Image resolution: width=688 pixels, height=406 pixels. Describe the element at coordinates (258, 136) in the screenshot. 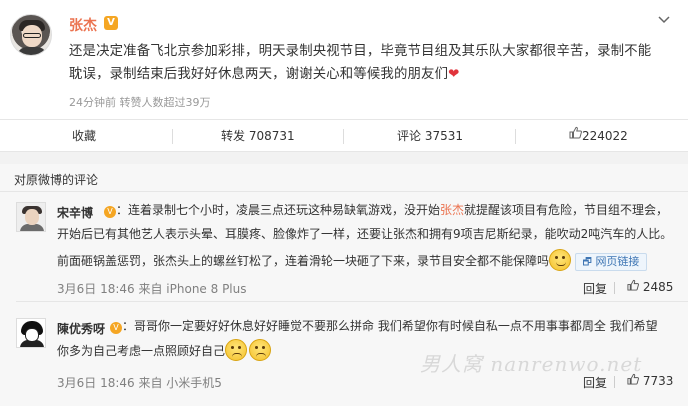

I see `repost-button: 转发 708731` at that location.